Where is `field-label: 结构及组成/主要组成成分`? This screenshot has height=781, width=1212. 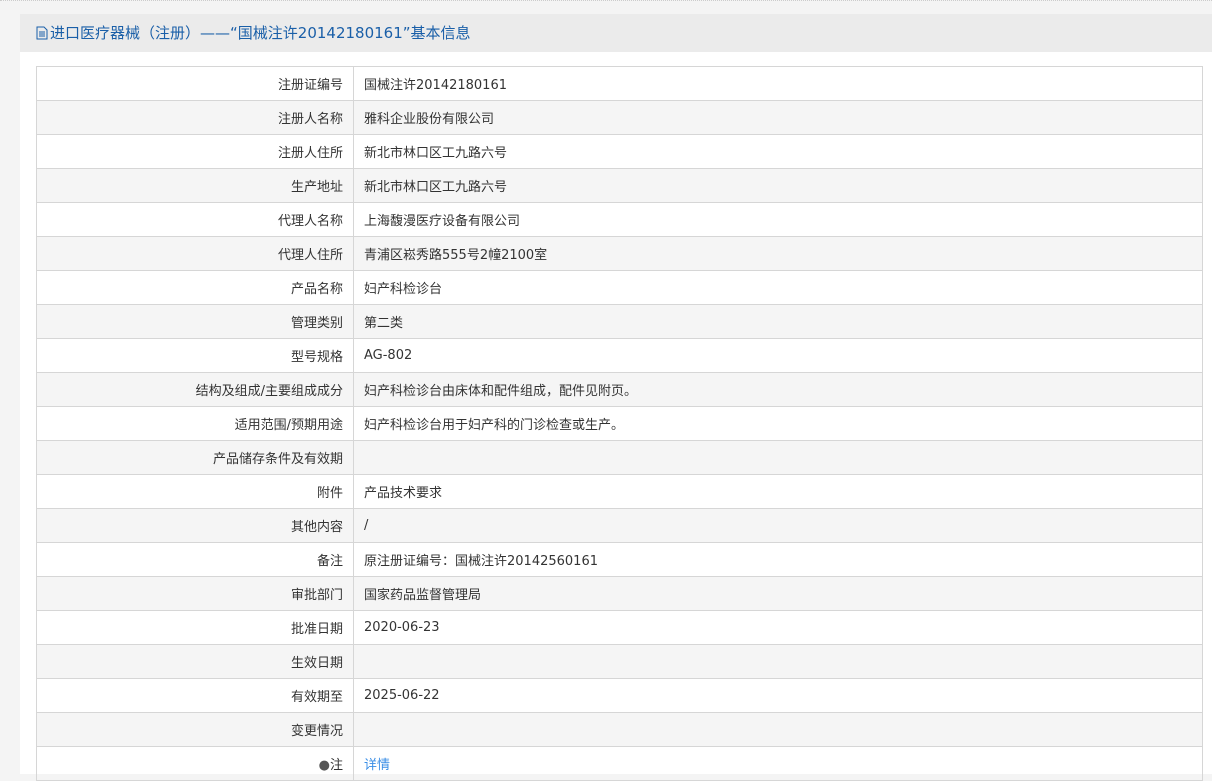 field-label: 结构及组成/主要组成成分 is located at coordinates (195, 389).